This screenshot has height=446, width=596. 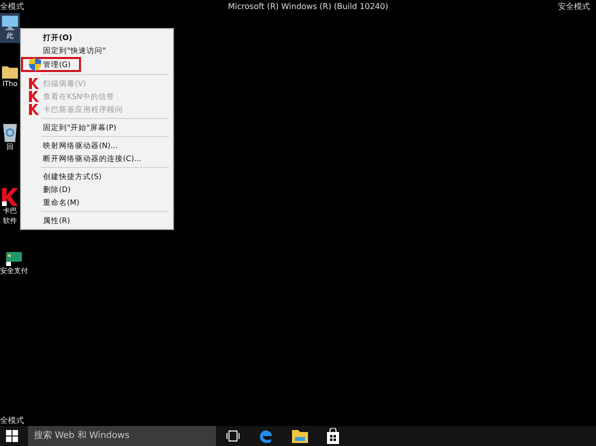 I want to click on mode-label: 安全模式, so click(x=574, y=7).